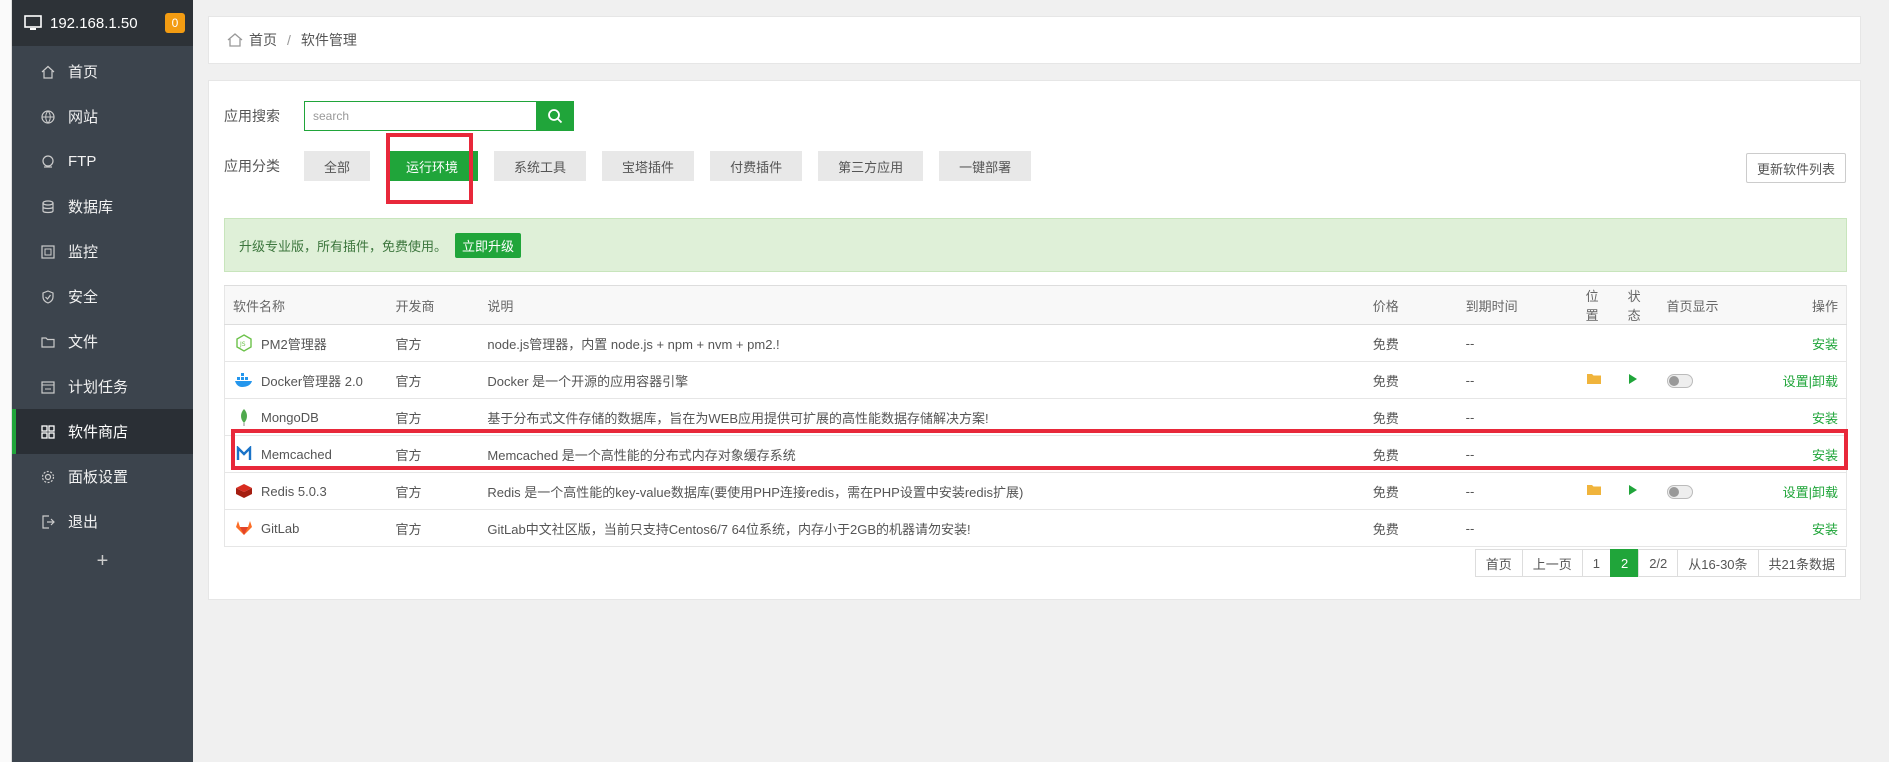  Describe the element at coordinates (756, 166) in the screenshot. I see `tab-paid-plugins: 付费插件` at that location.